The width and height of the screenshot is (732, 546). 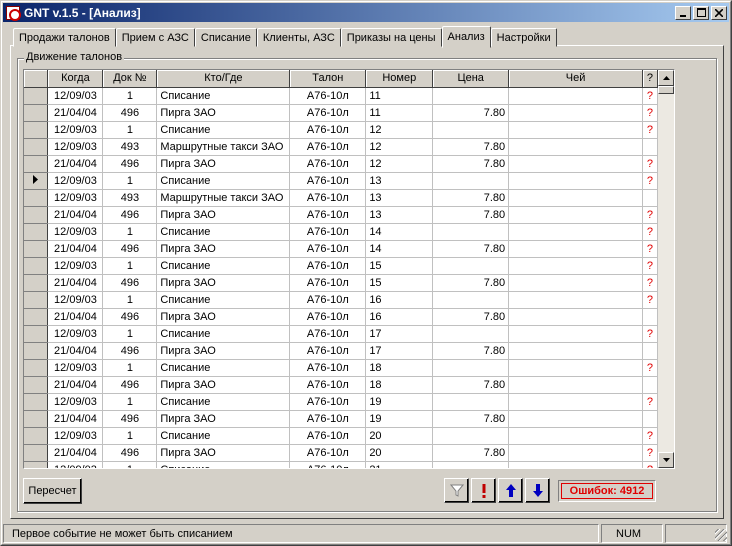 I want to click on table-cell: 17, so click(x=399, y=334).